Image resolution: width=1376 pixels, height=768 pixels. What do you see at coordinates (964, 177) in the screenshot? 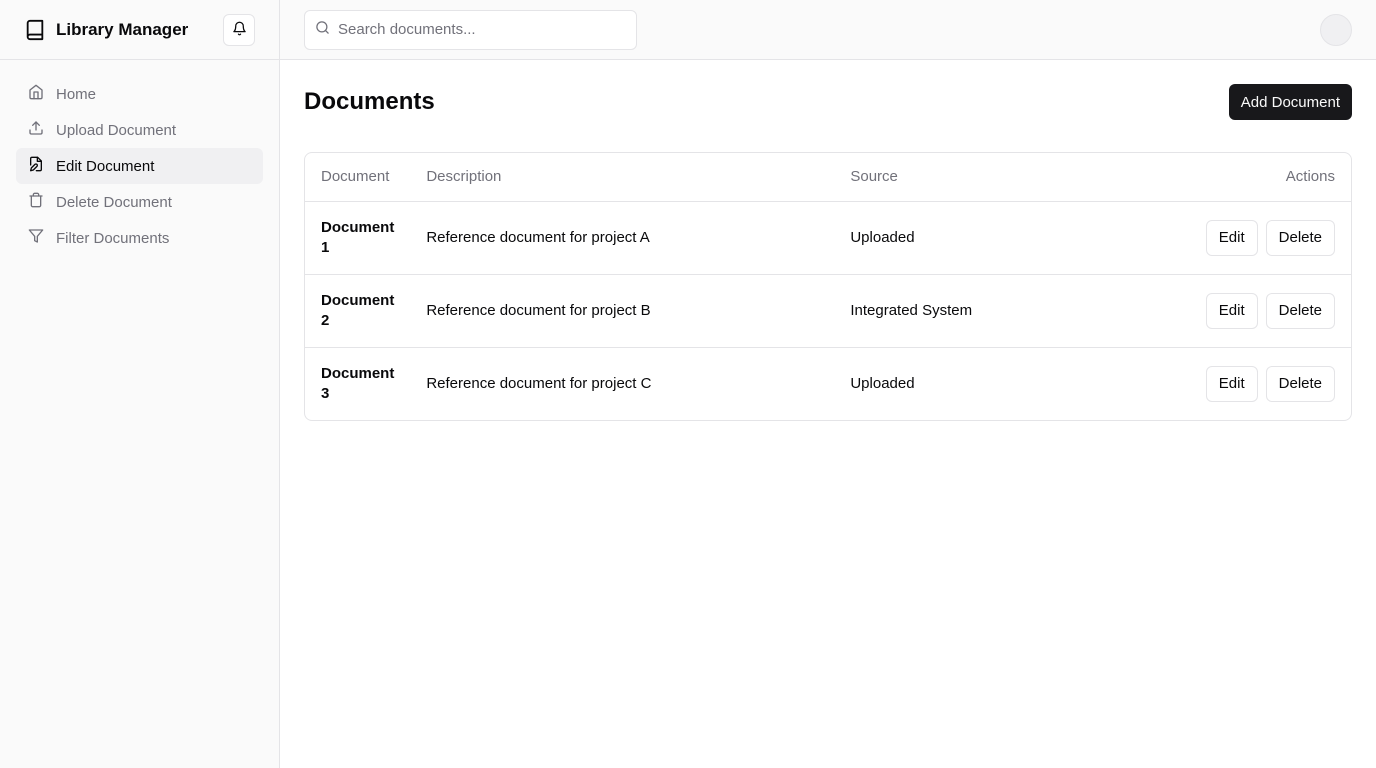
I see `column-header-source: Source` at bounding box center [964, 177].